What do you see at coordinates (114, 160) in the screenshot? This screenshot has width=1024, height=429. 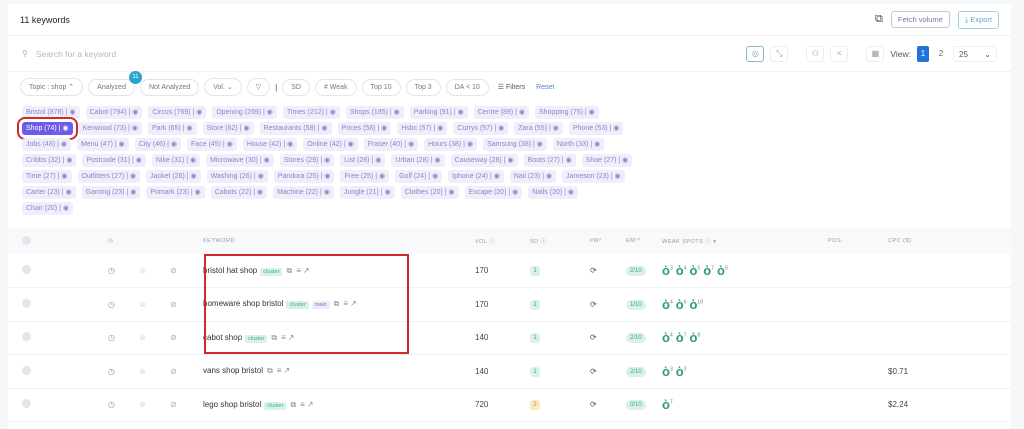 I see `topic-tag: Postcode (31) | ◉` at bounding box center [114, 160].